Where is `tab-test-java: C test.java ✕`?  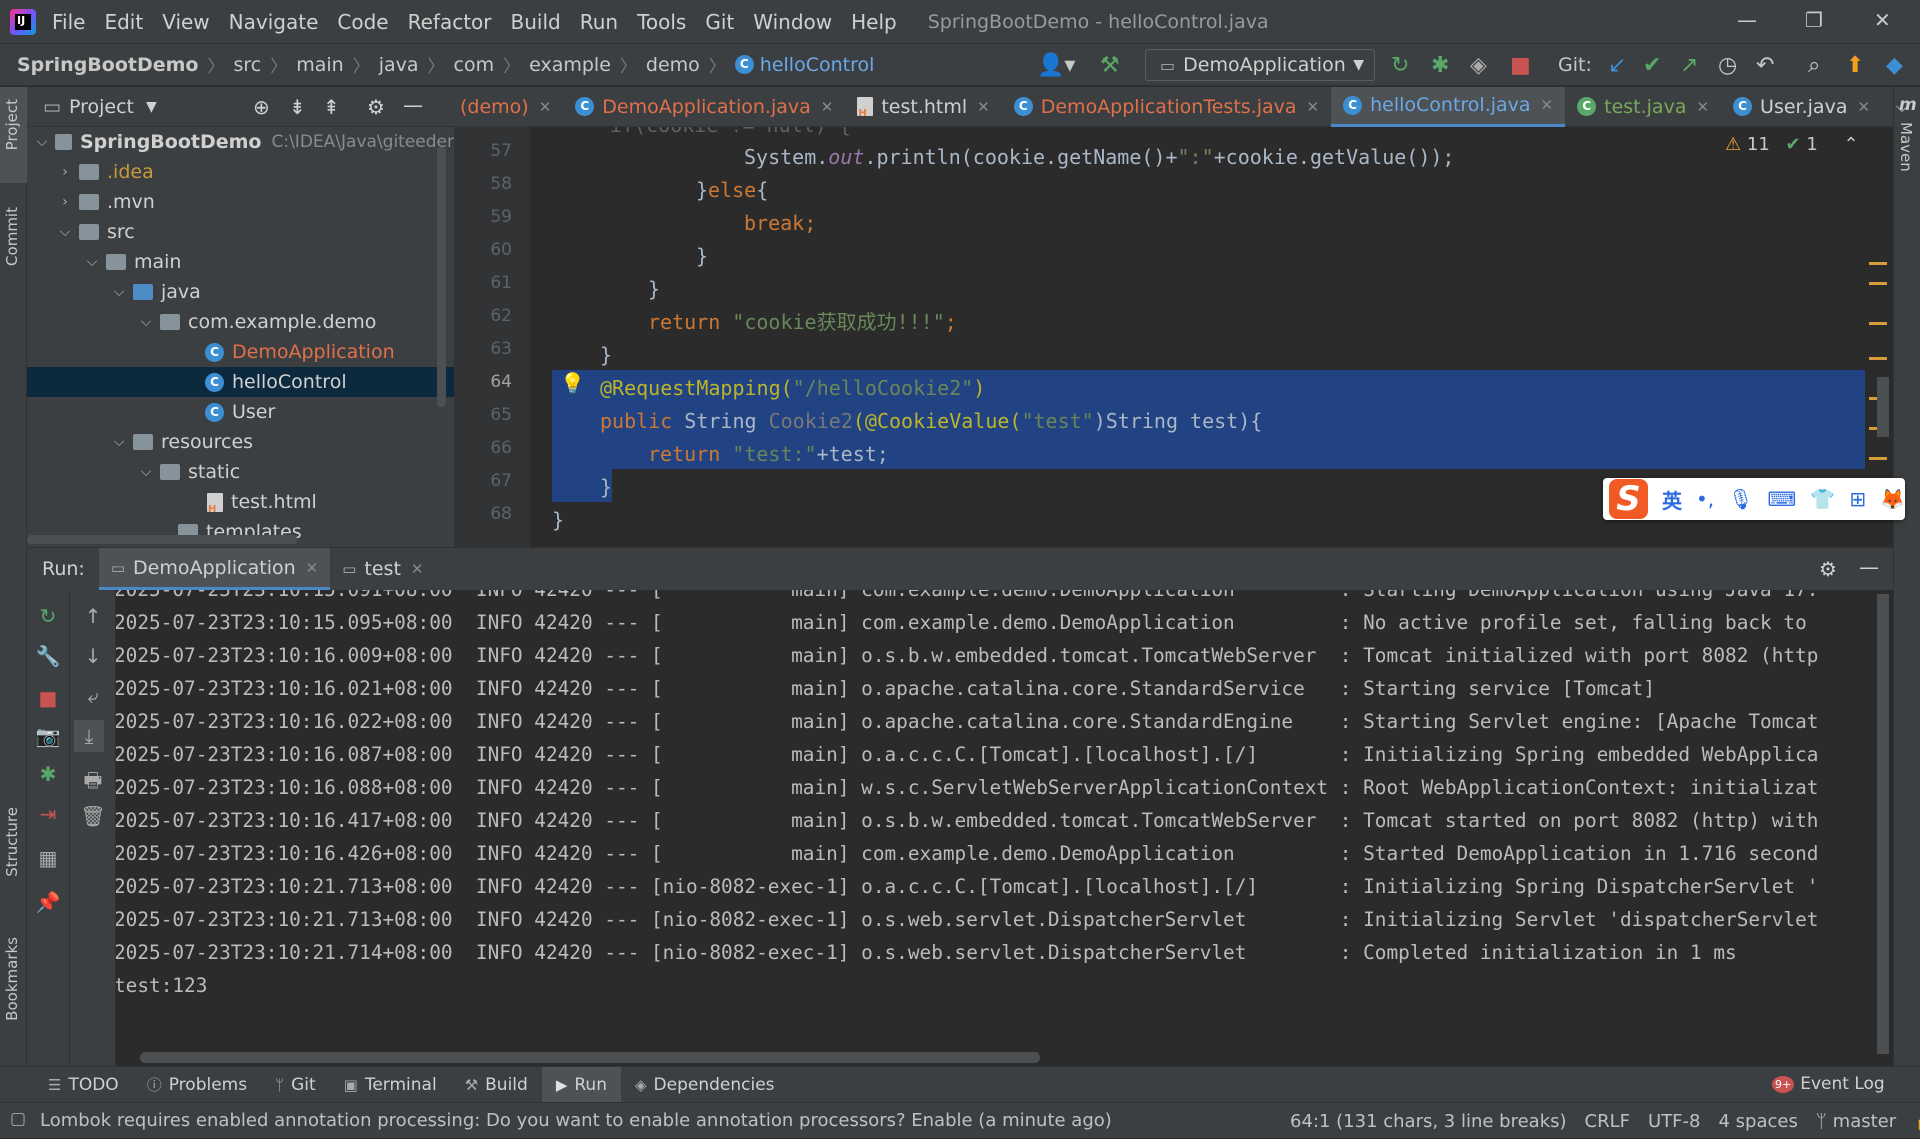
tab-test-java: C test.java ✕ is located at coordinates (1643, 107).